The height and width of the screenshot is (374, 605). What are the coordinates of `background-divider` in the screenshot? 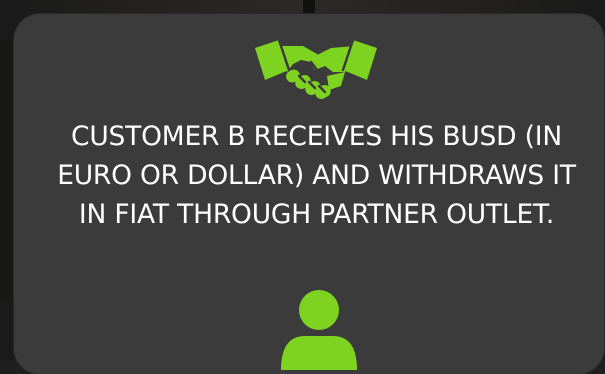 It's located at (309, 7).